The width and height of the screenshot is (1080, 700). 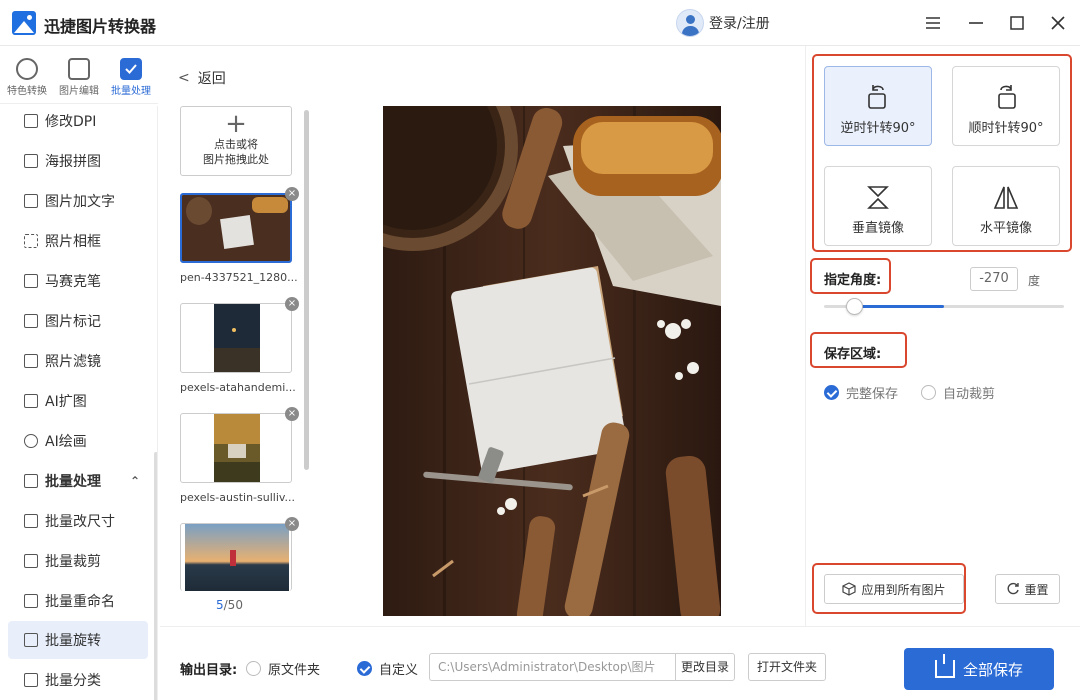 I want to click on tab-feature-convert: 特色转换, so click(x=27, y=75).